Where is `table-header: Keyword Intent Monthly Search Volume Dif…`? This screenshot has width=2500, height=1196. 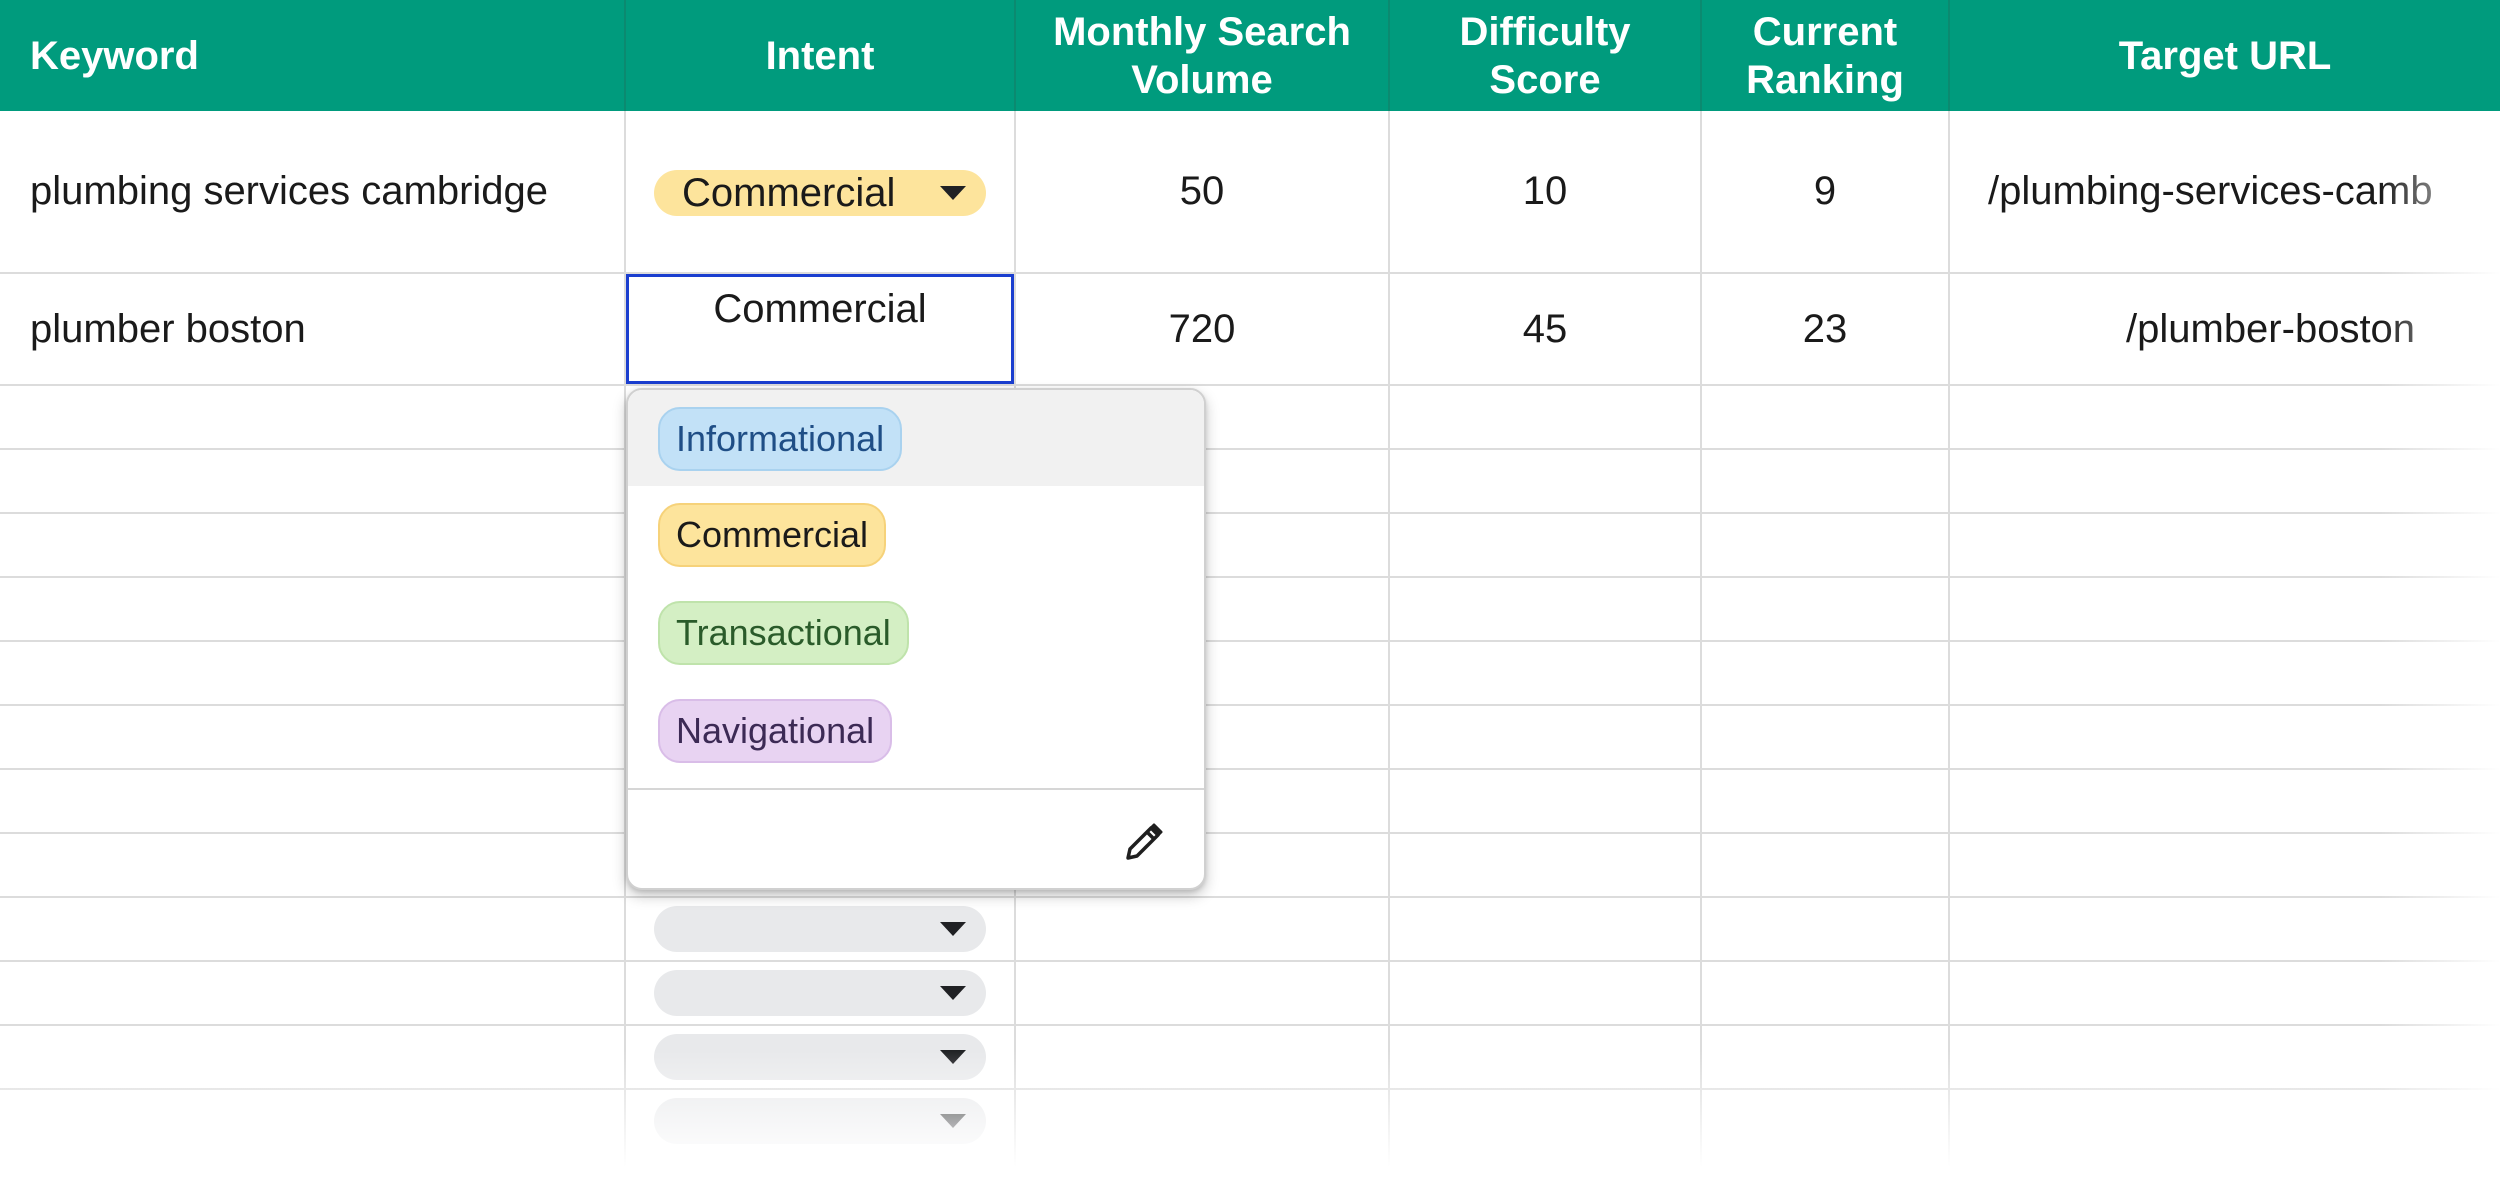
table-header: Keyword Intent Monthly Search Volume Dif… is located at coordinates (1250, 55).